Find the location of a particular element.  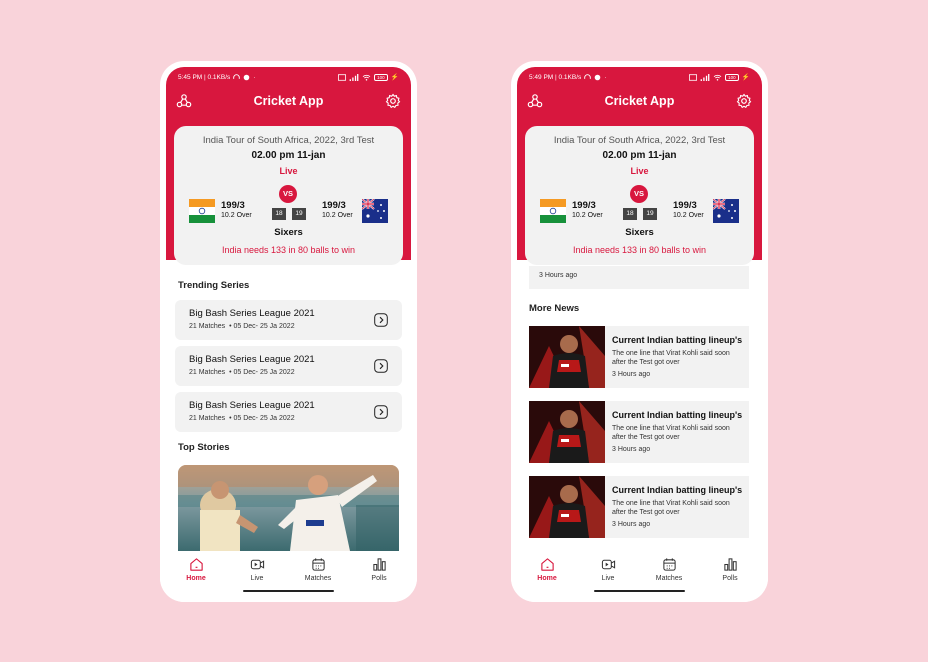

status-bar: 5:49 PM | 0.1KB/s · 100 ⚡ is located at coordinates (639, 77).